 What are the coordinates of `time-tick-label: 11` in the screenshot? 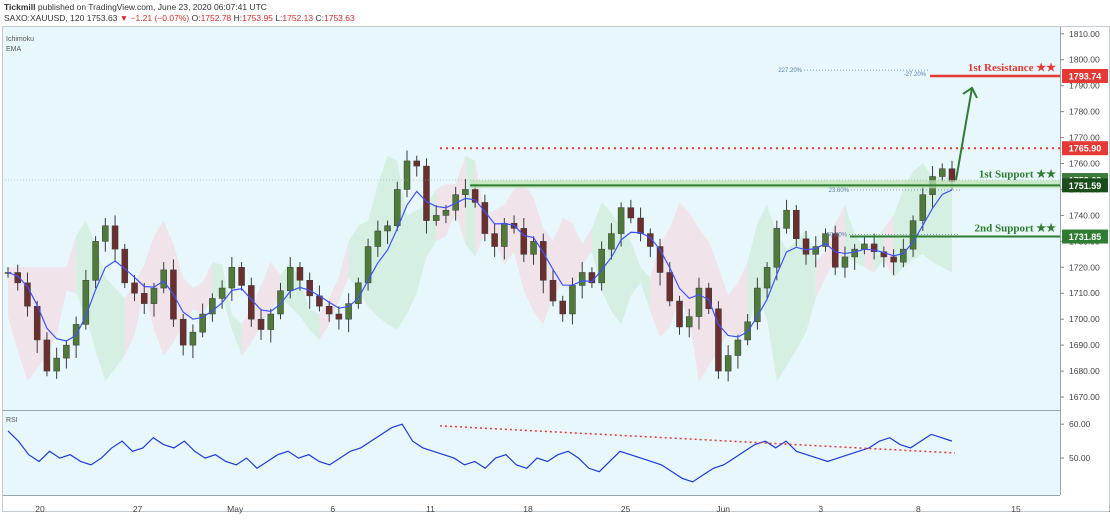 It's located at (430, 509).